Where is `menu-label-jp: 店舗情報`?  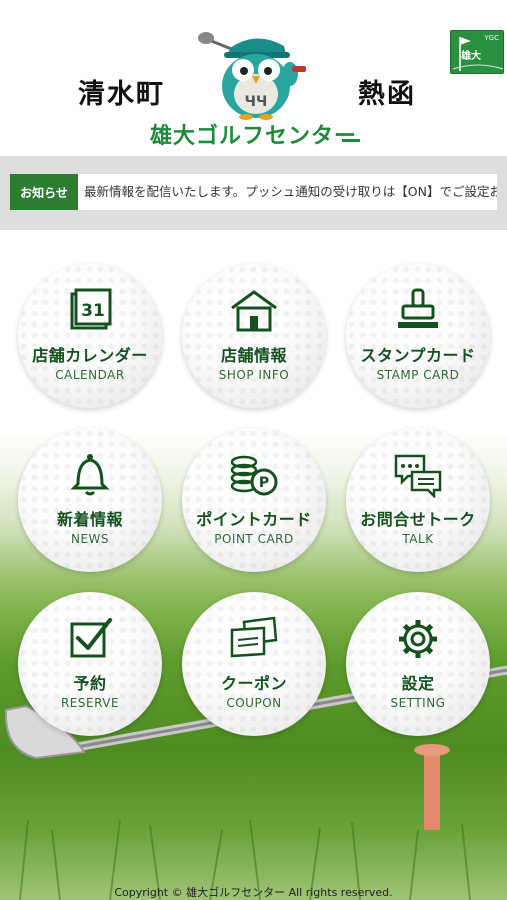 menu-label-jp: 店舗情報 is located at coordinates (253, 355).